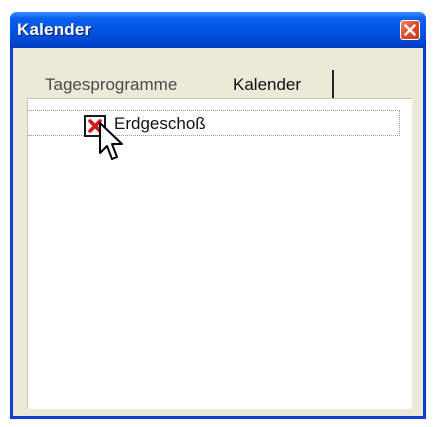 The width and height of the screenshot is (434, 427). Describe the element at coordinates (214, 123) in the screenshot. I see `tree-item: Erdgeschoß` at that location.